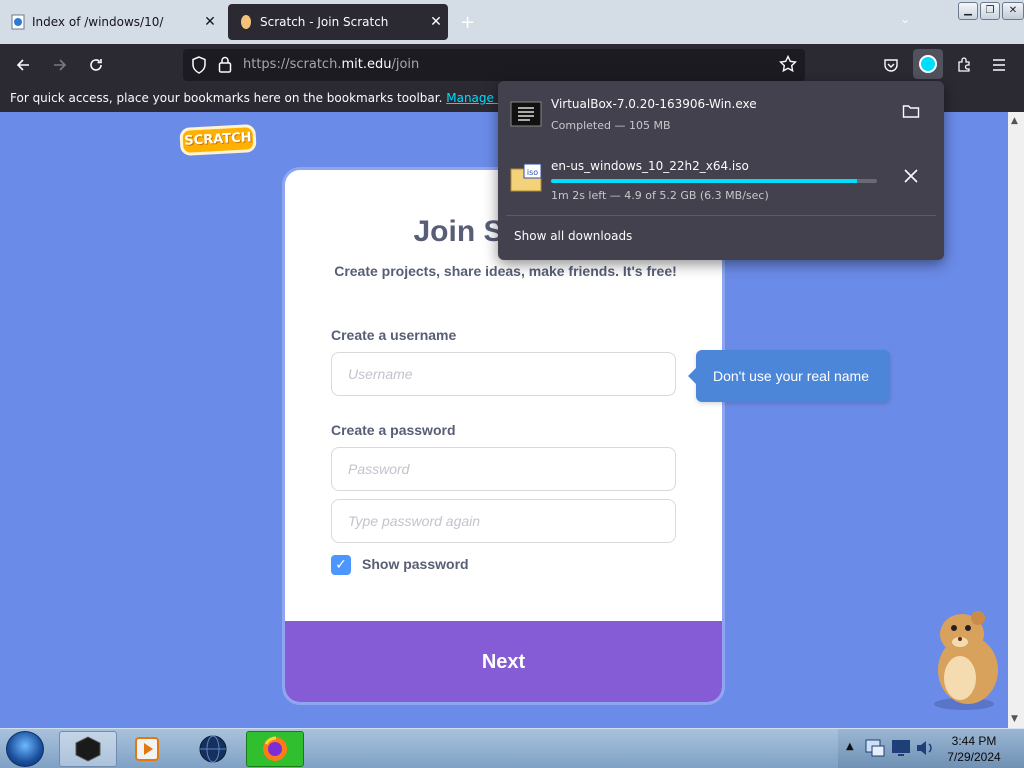 This screenshot has width=1024, height=768. What do you see at coordinates (526, 114) in the screenshot?
I see `exe-file-icon` at bounding box center [526, 114].